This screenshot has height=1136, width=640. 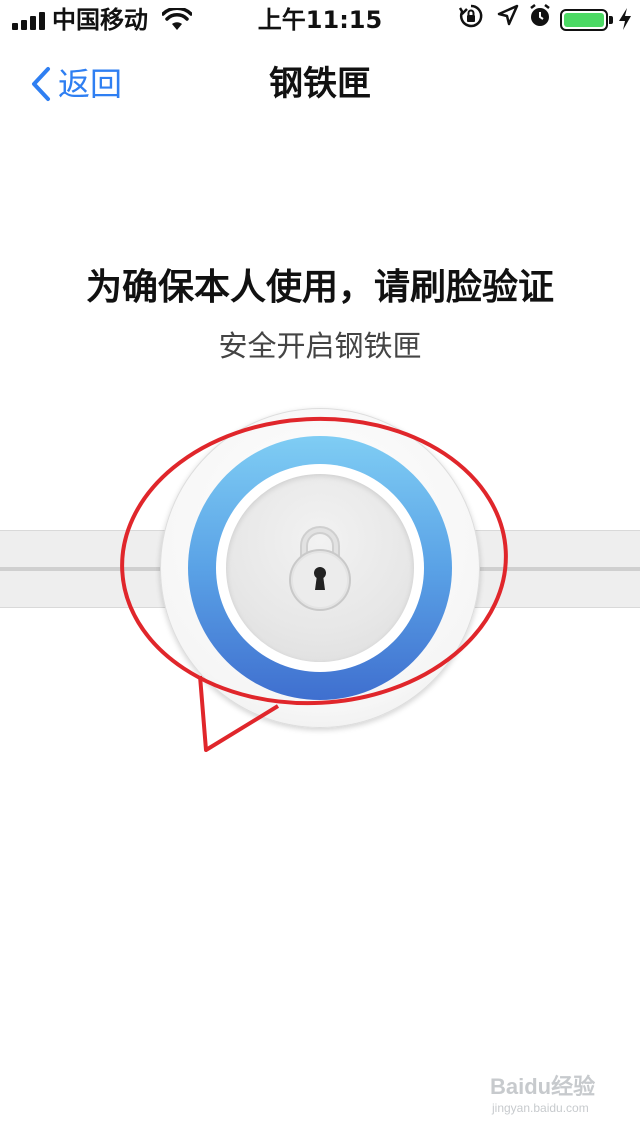 What do you see at coordinates (542, 1086) in the screenshot?
I see `svg-text: Baidu经验` at bounding box center [542, 1086].